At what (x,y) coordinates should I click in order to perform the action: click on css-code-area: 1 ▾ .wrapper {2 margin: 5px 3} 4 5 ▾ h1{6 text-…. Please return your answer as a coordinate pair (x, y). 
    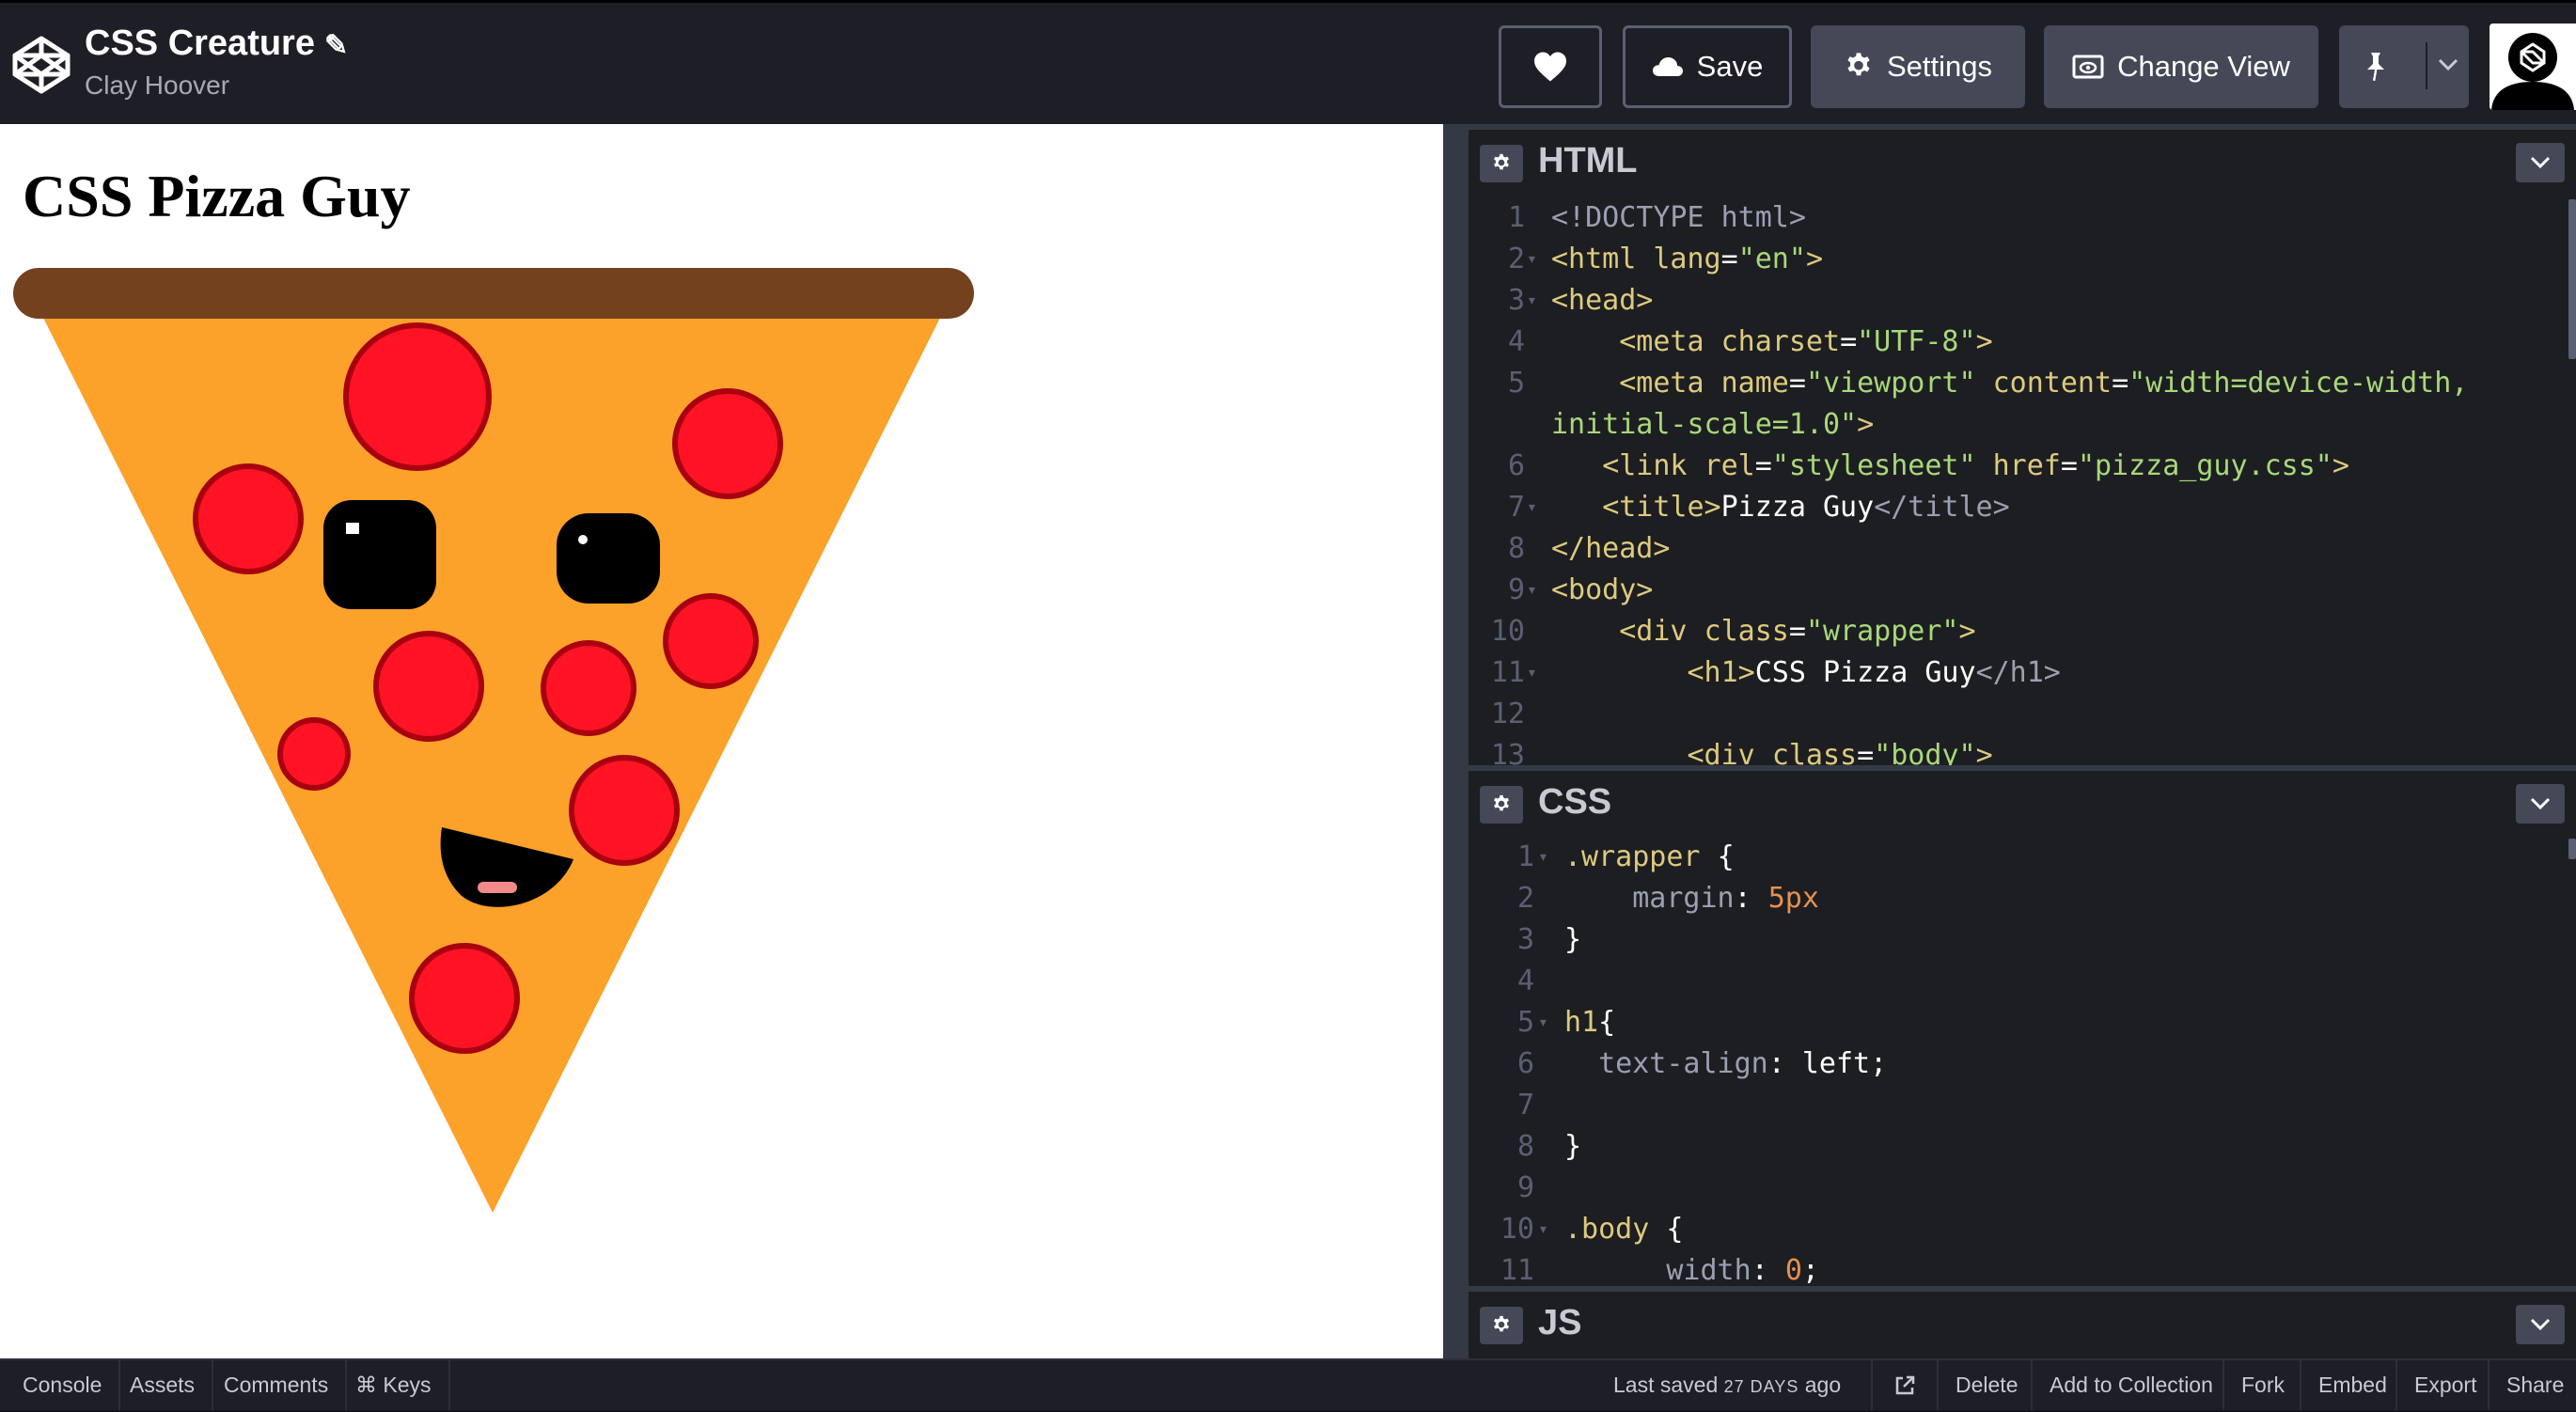
    Looking at the image, I should click on (2022, 1059).